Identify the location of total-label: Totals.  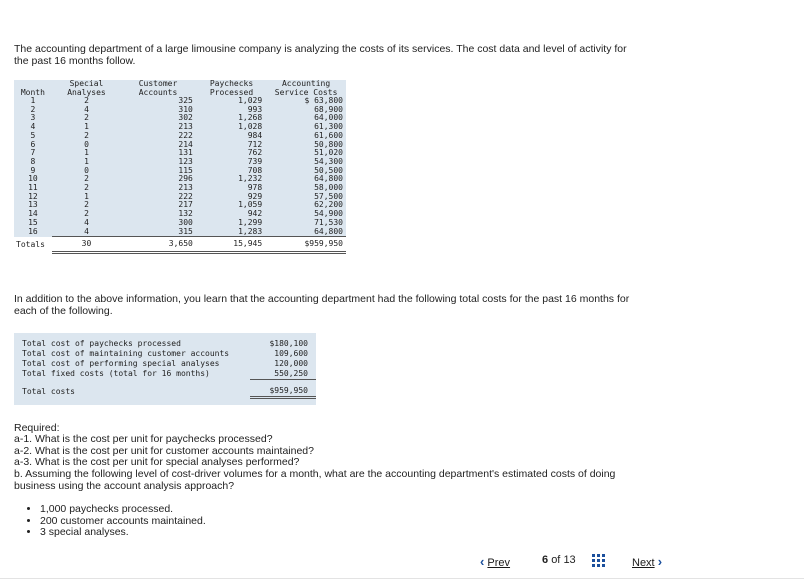
(30, 244).